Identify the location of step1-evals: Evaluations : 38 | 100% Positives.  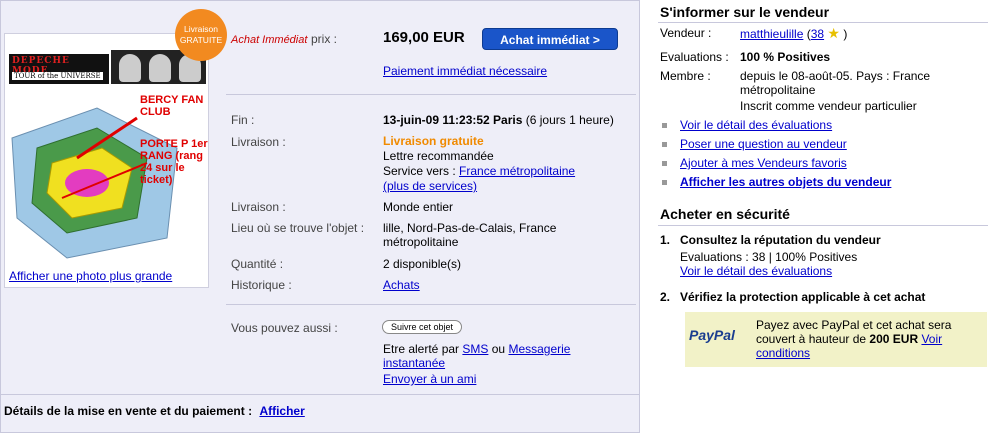
(769, 257).